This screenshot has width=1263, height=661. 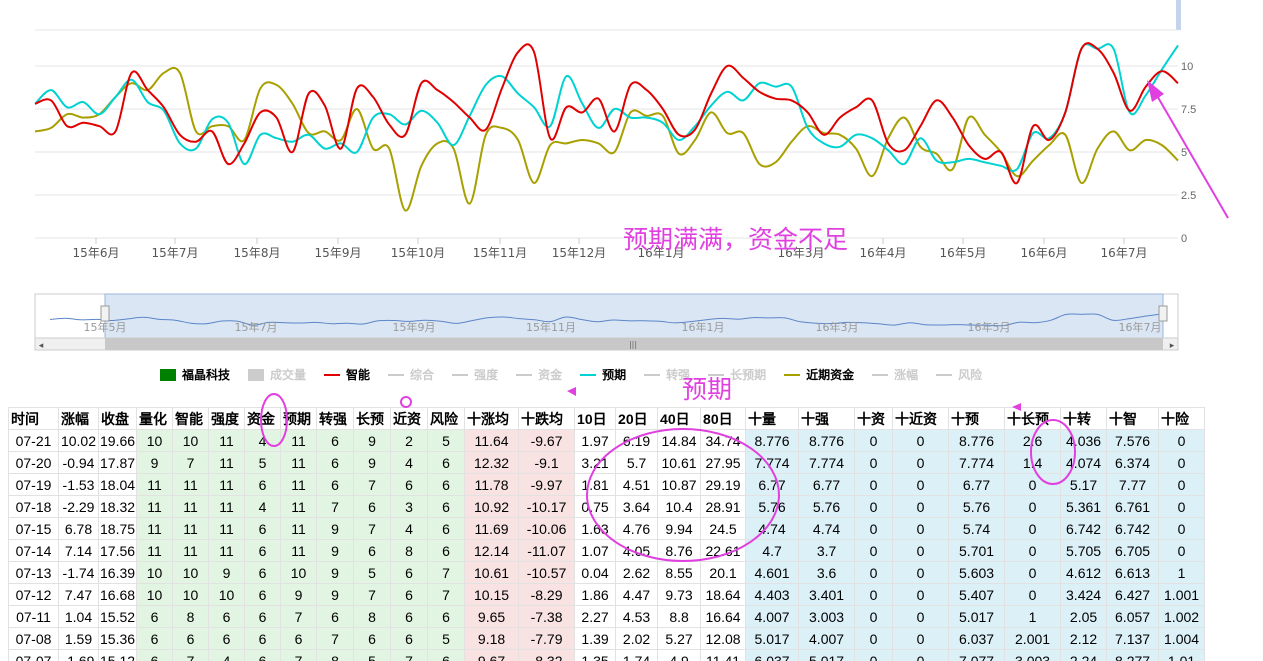 What do you see at coordinates (837, 327) in the screenshot?
I see `navigator-tick-label: 16年3月` at bounding box center [837, 327].